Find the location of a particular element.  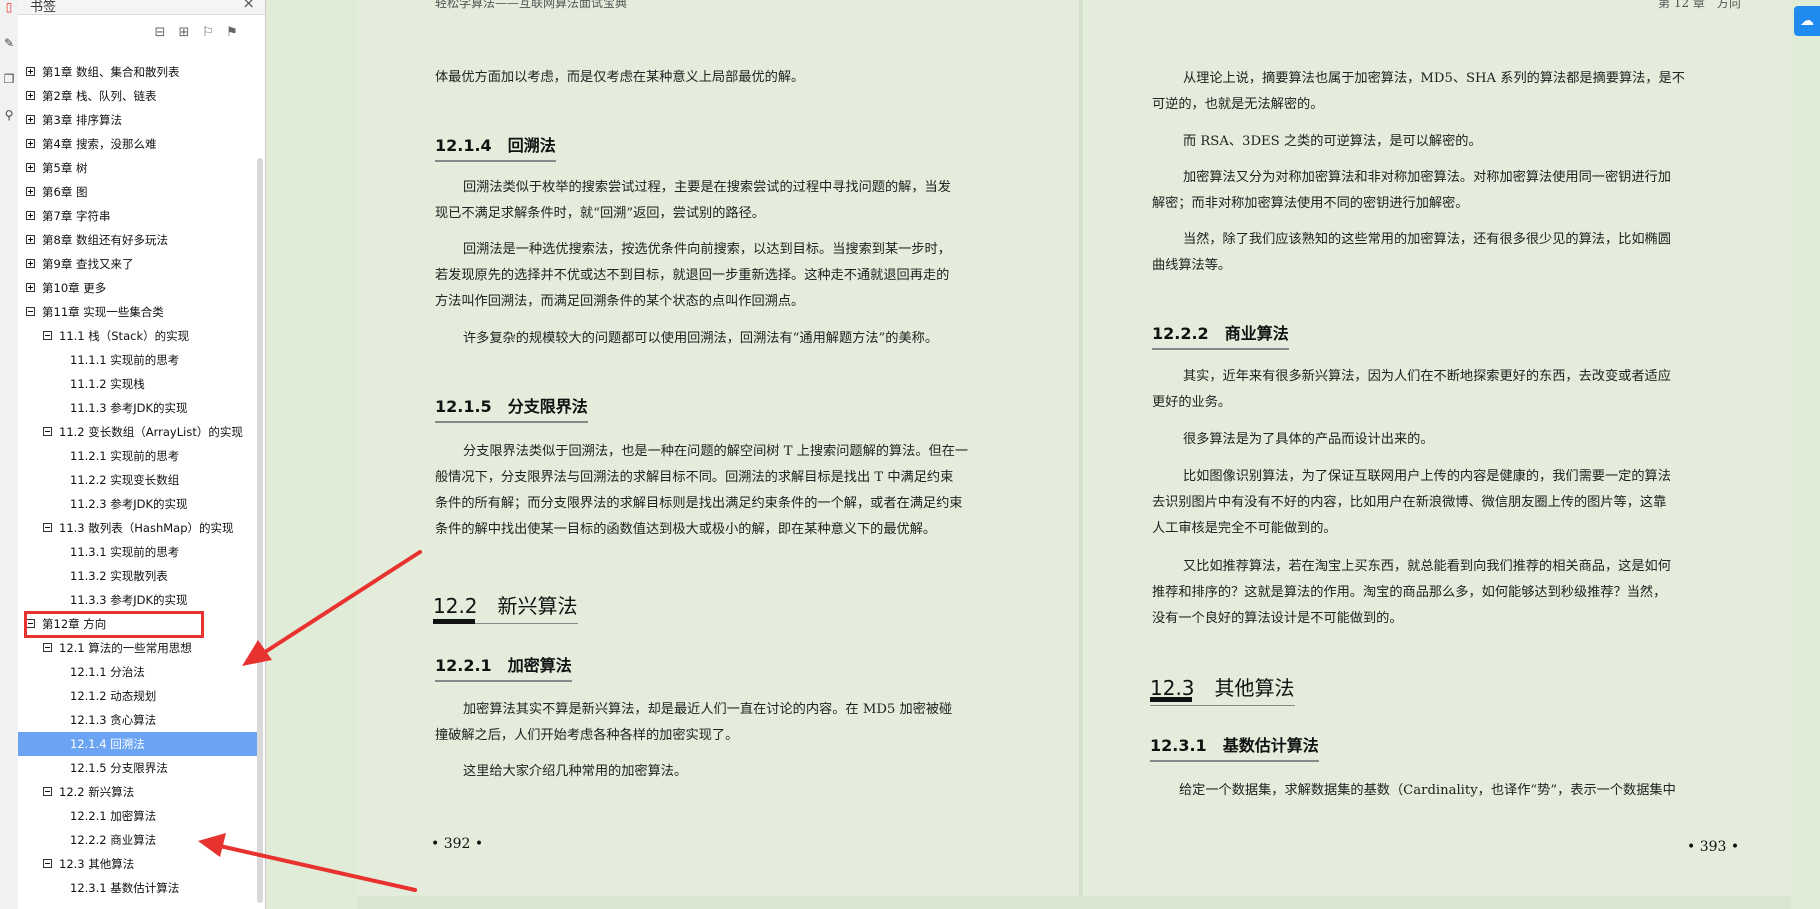

bookmark-label: 12.1.3 贪心算法 is located at coordinates (113, 720).